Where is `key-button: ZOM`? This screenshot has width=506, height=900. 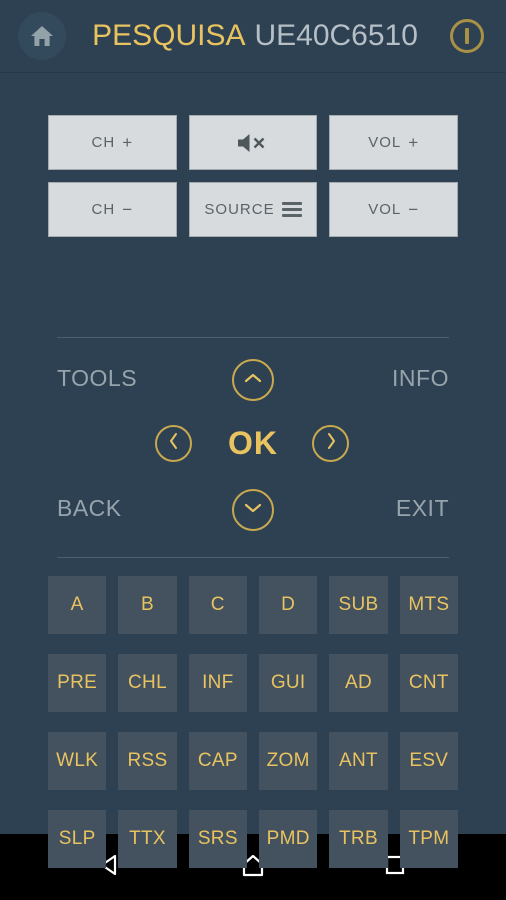
key-button: ZOM is located at coordinates (288, 761).